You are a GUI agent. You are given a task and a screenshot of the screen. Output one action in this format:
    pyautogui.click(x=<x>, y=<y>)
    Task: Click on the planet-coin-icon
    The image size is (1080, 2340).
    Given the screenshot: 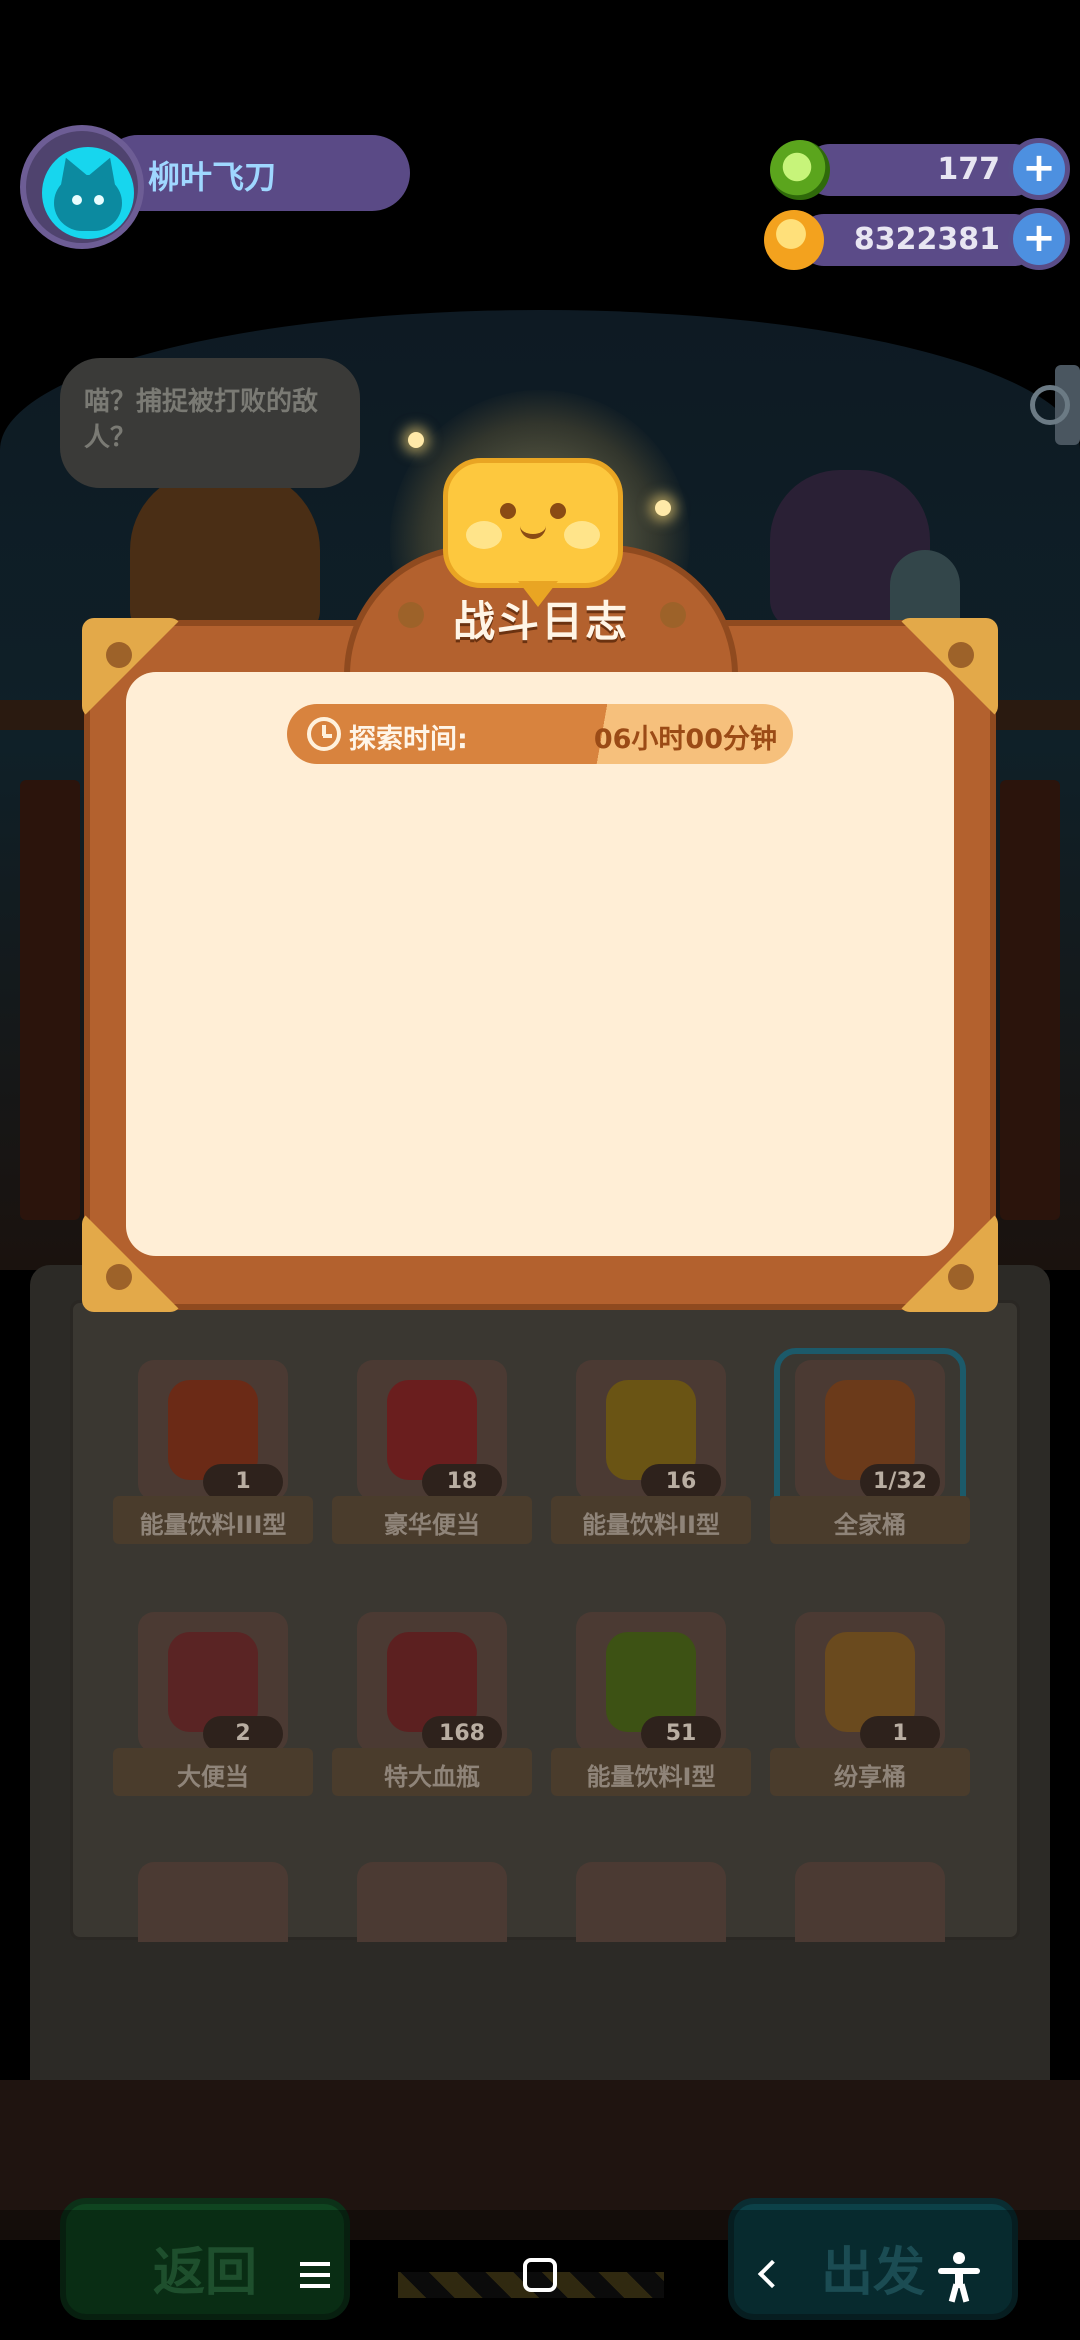 What is the action you would take?
    pyautogui.click(x=794, y=240)
    